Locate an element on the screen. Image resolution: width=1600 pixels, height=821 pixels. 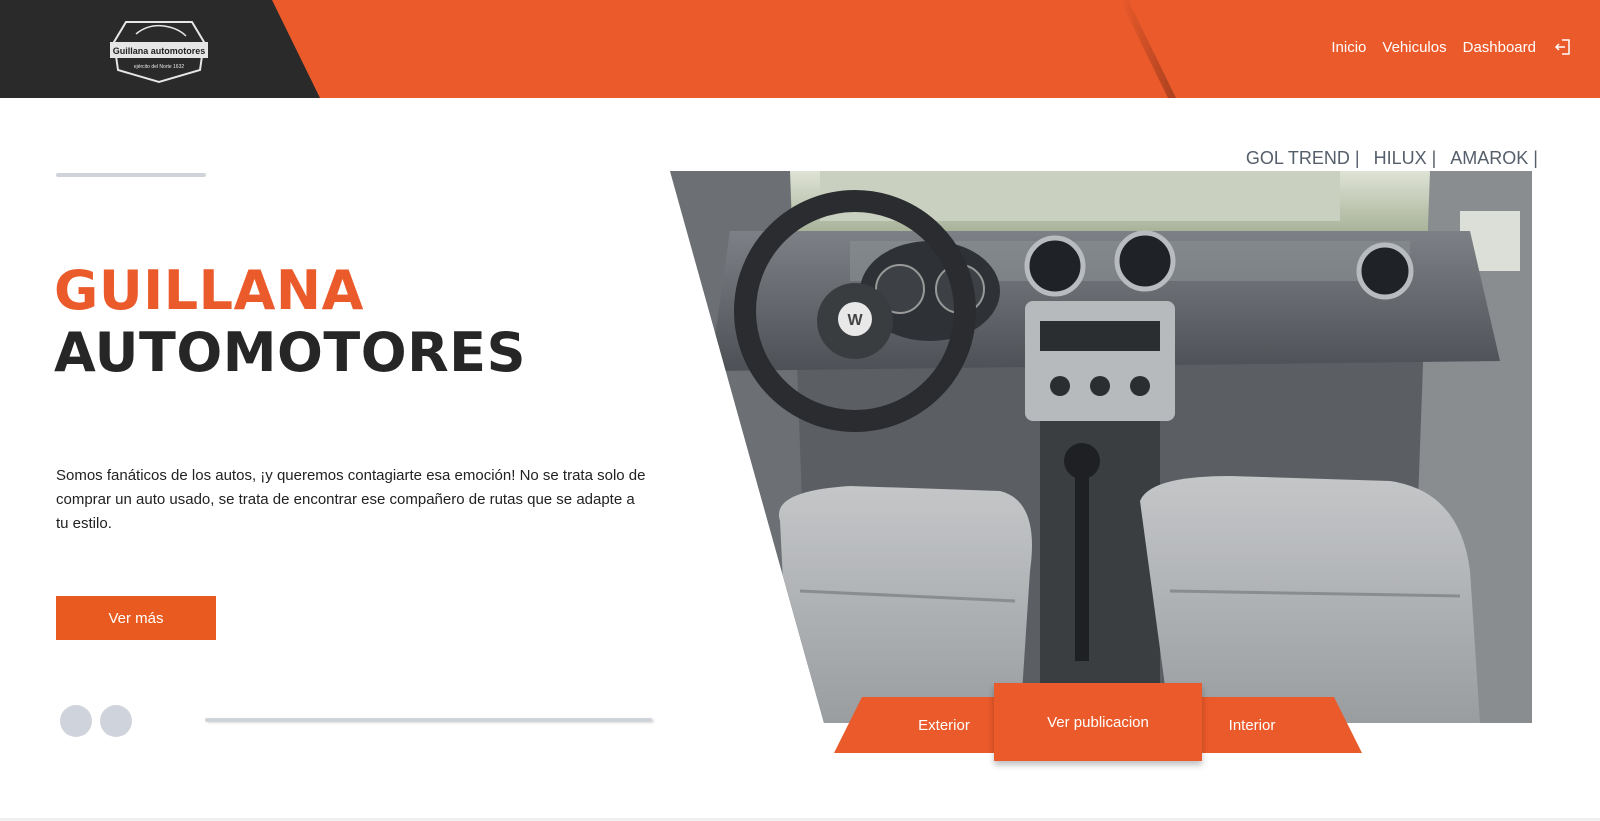
nav-vehiculos: Vehiculos is located at coordinates (1414, 47).